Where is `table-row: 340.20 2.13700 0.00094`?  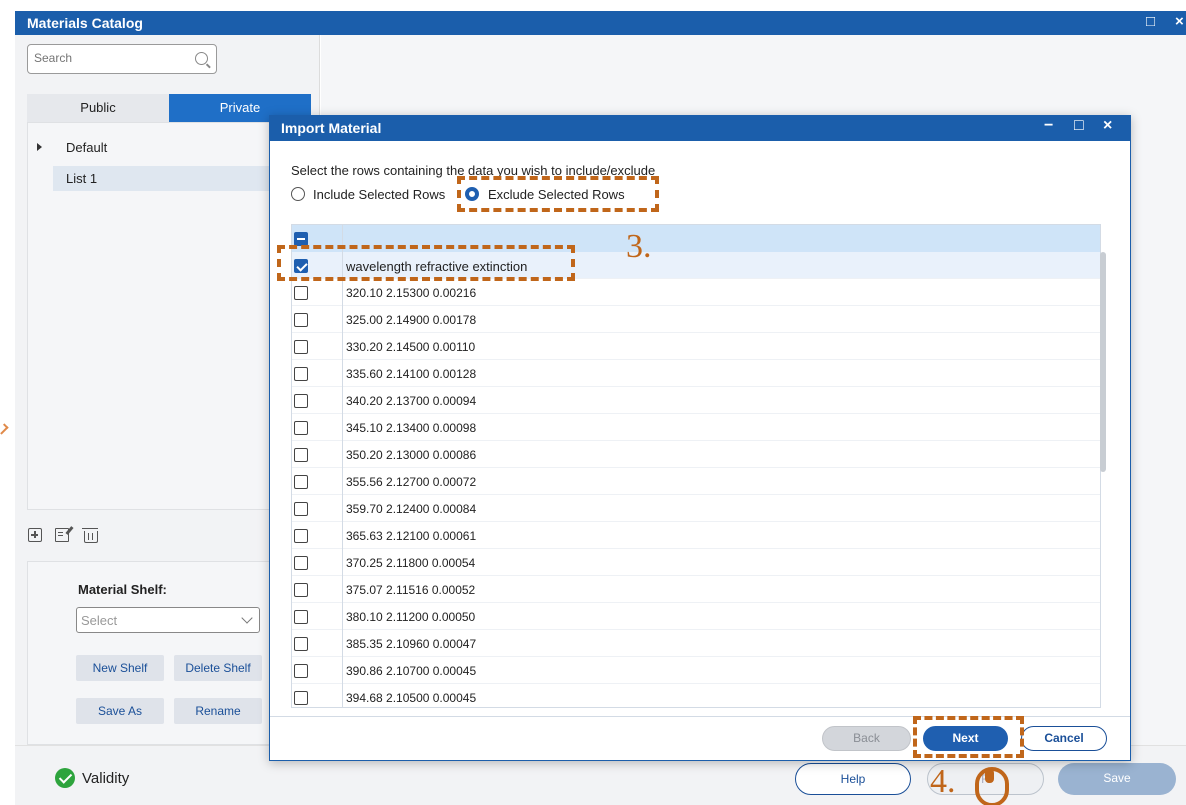 table-row: 340.20 2.13700 0.00094 is located at coordinates (696, 400).